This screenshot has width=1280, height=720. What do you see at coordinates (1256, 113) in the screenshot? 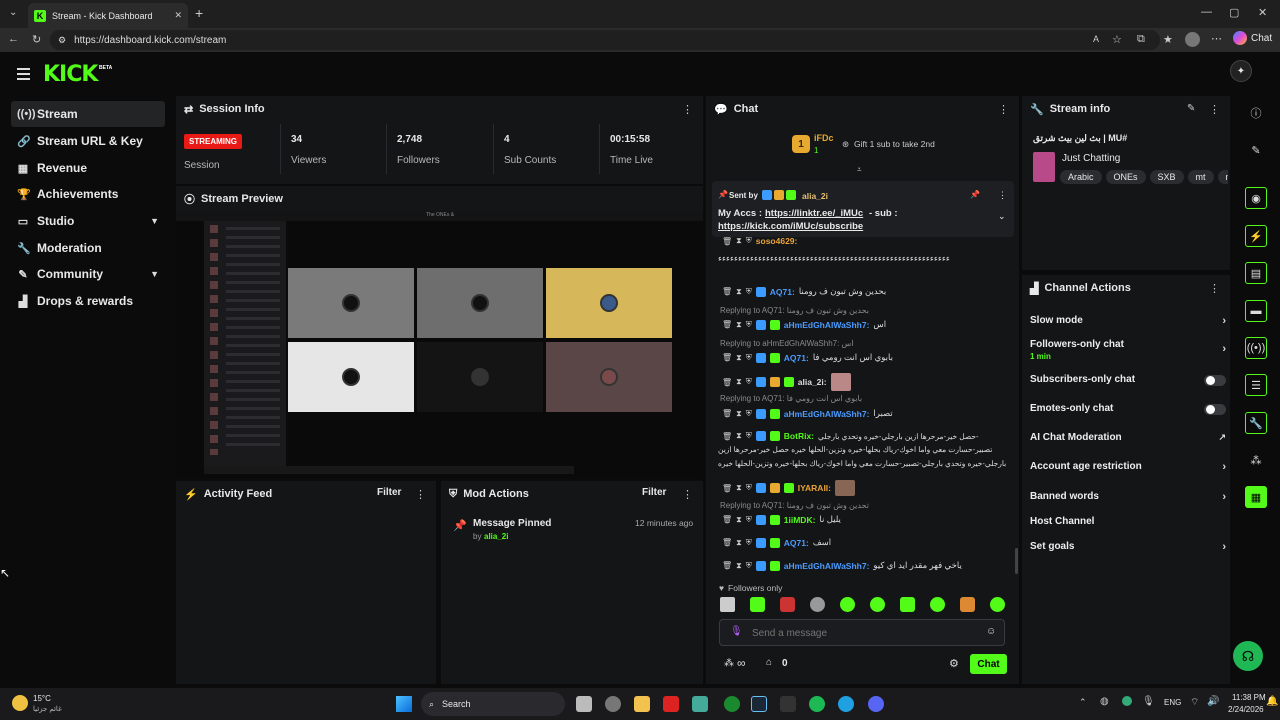
I see `info-icon: ⓘ` at bounding box center [1256, 113].